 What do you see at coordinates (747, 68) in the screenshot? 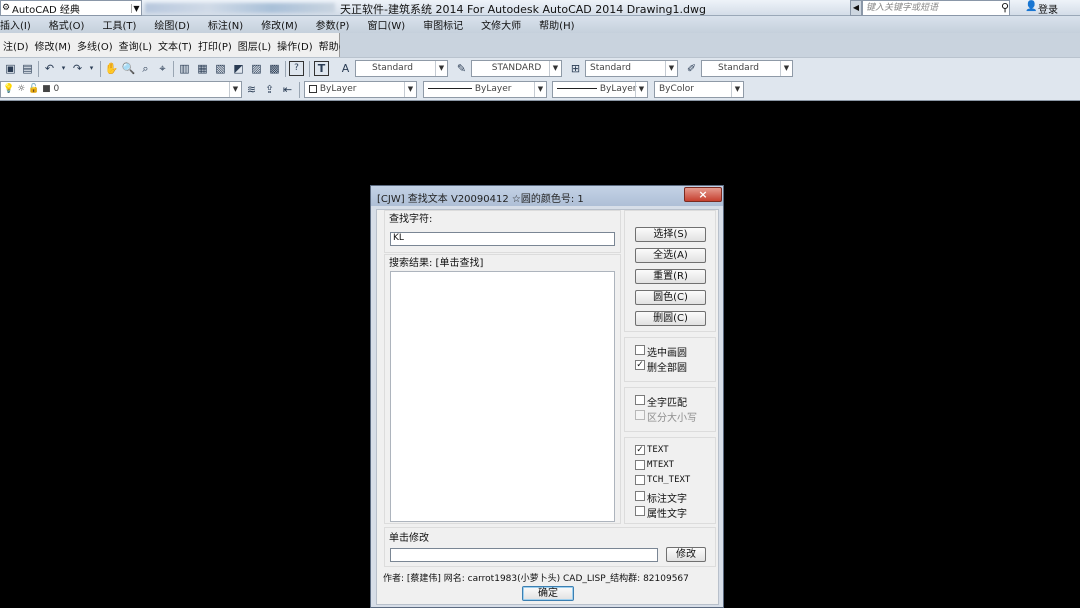
I see `multileader-style-dropdown: Standard ▼` at bounding box center [747, 68].